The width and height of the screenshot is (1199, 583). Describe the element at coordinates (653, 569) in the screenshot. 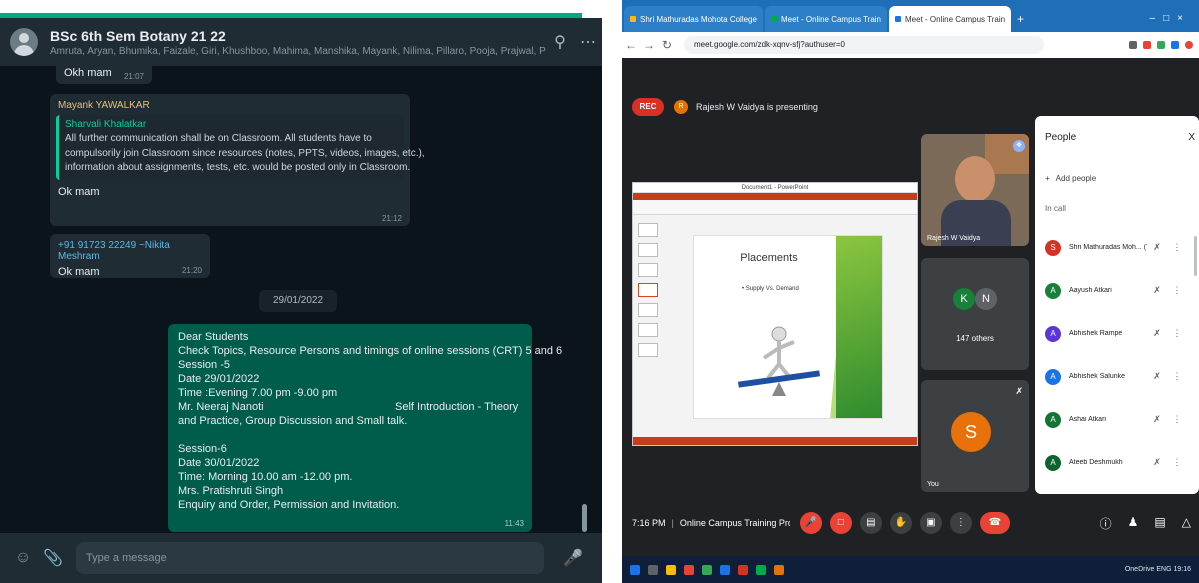

I see `search-taskbar-icon` at that location.